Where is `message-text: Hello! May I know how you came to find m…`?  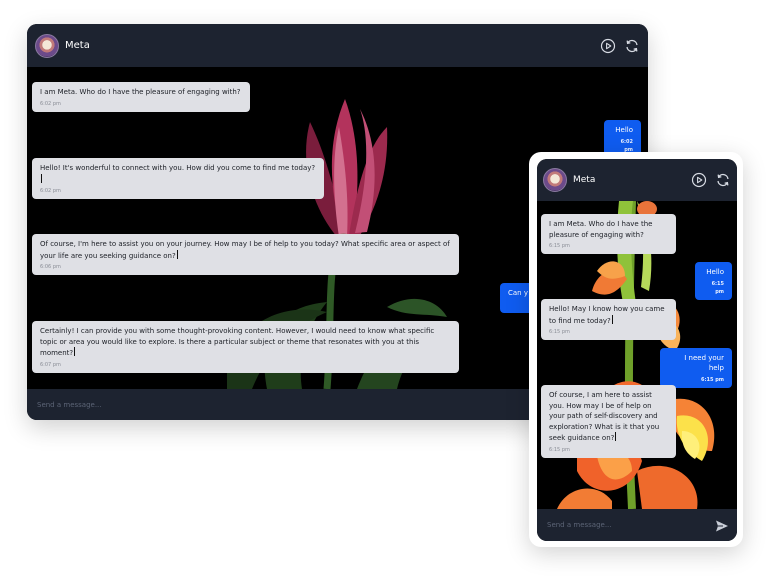 message-text: Hello! May I know how you came to find m… is located at coordinates (607, 315).